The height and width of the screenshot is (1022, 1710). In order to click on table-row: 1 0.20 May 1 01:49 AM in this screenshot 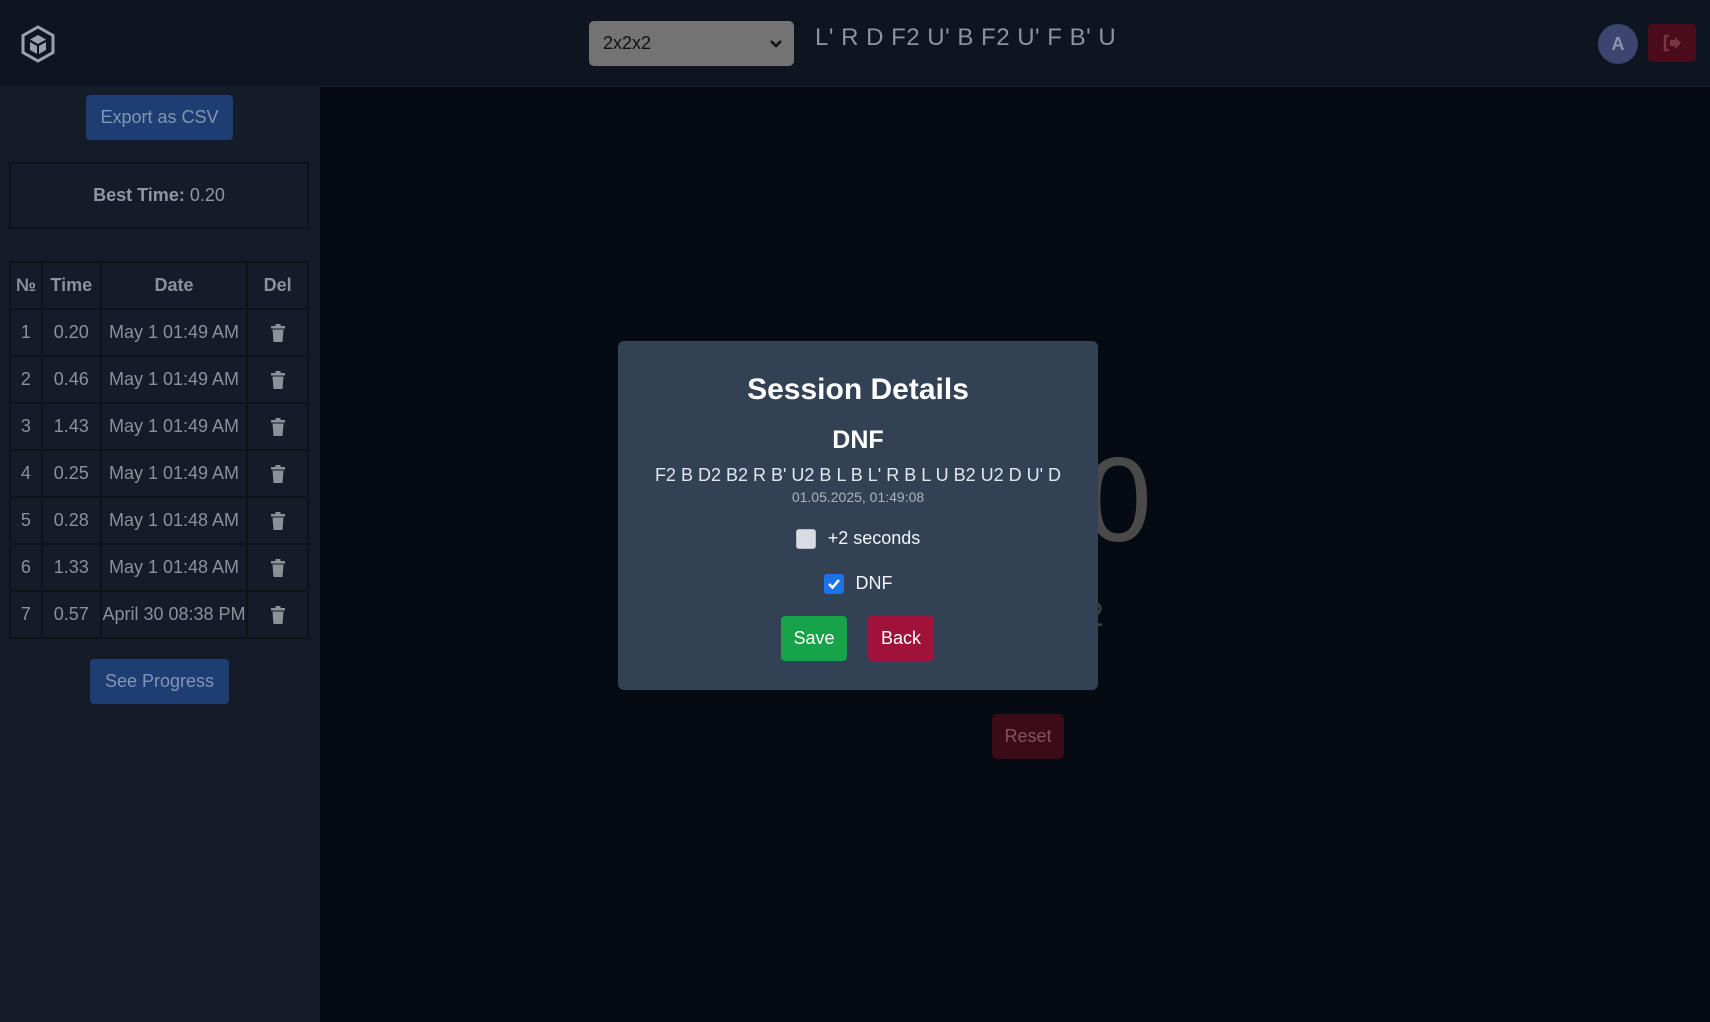, I will do `click(159, 332)`.